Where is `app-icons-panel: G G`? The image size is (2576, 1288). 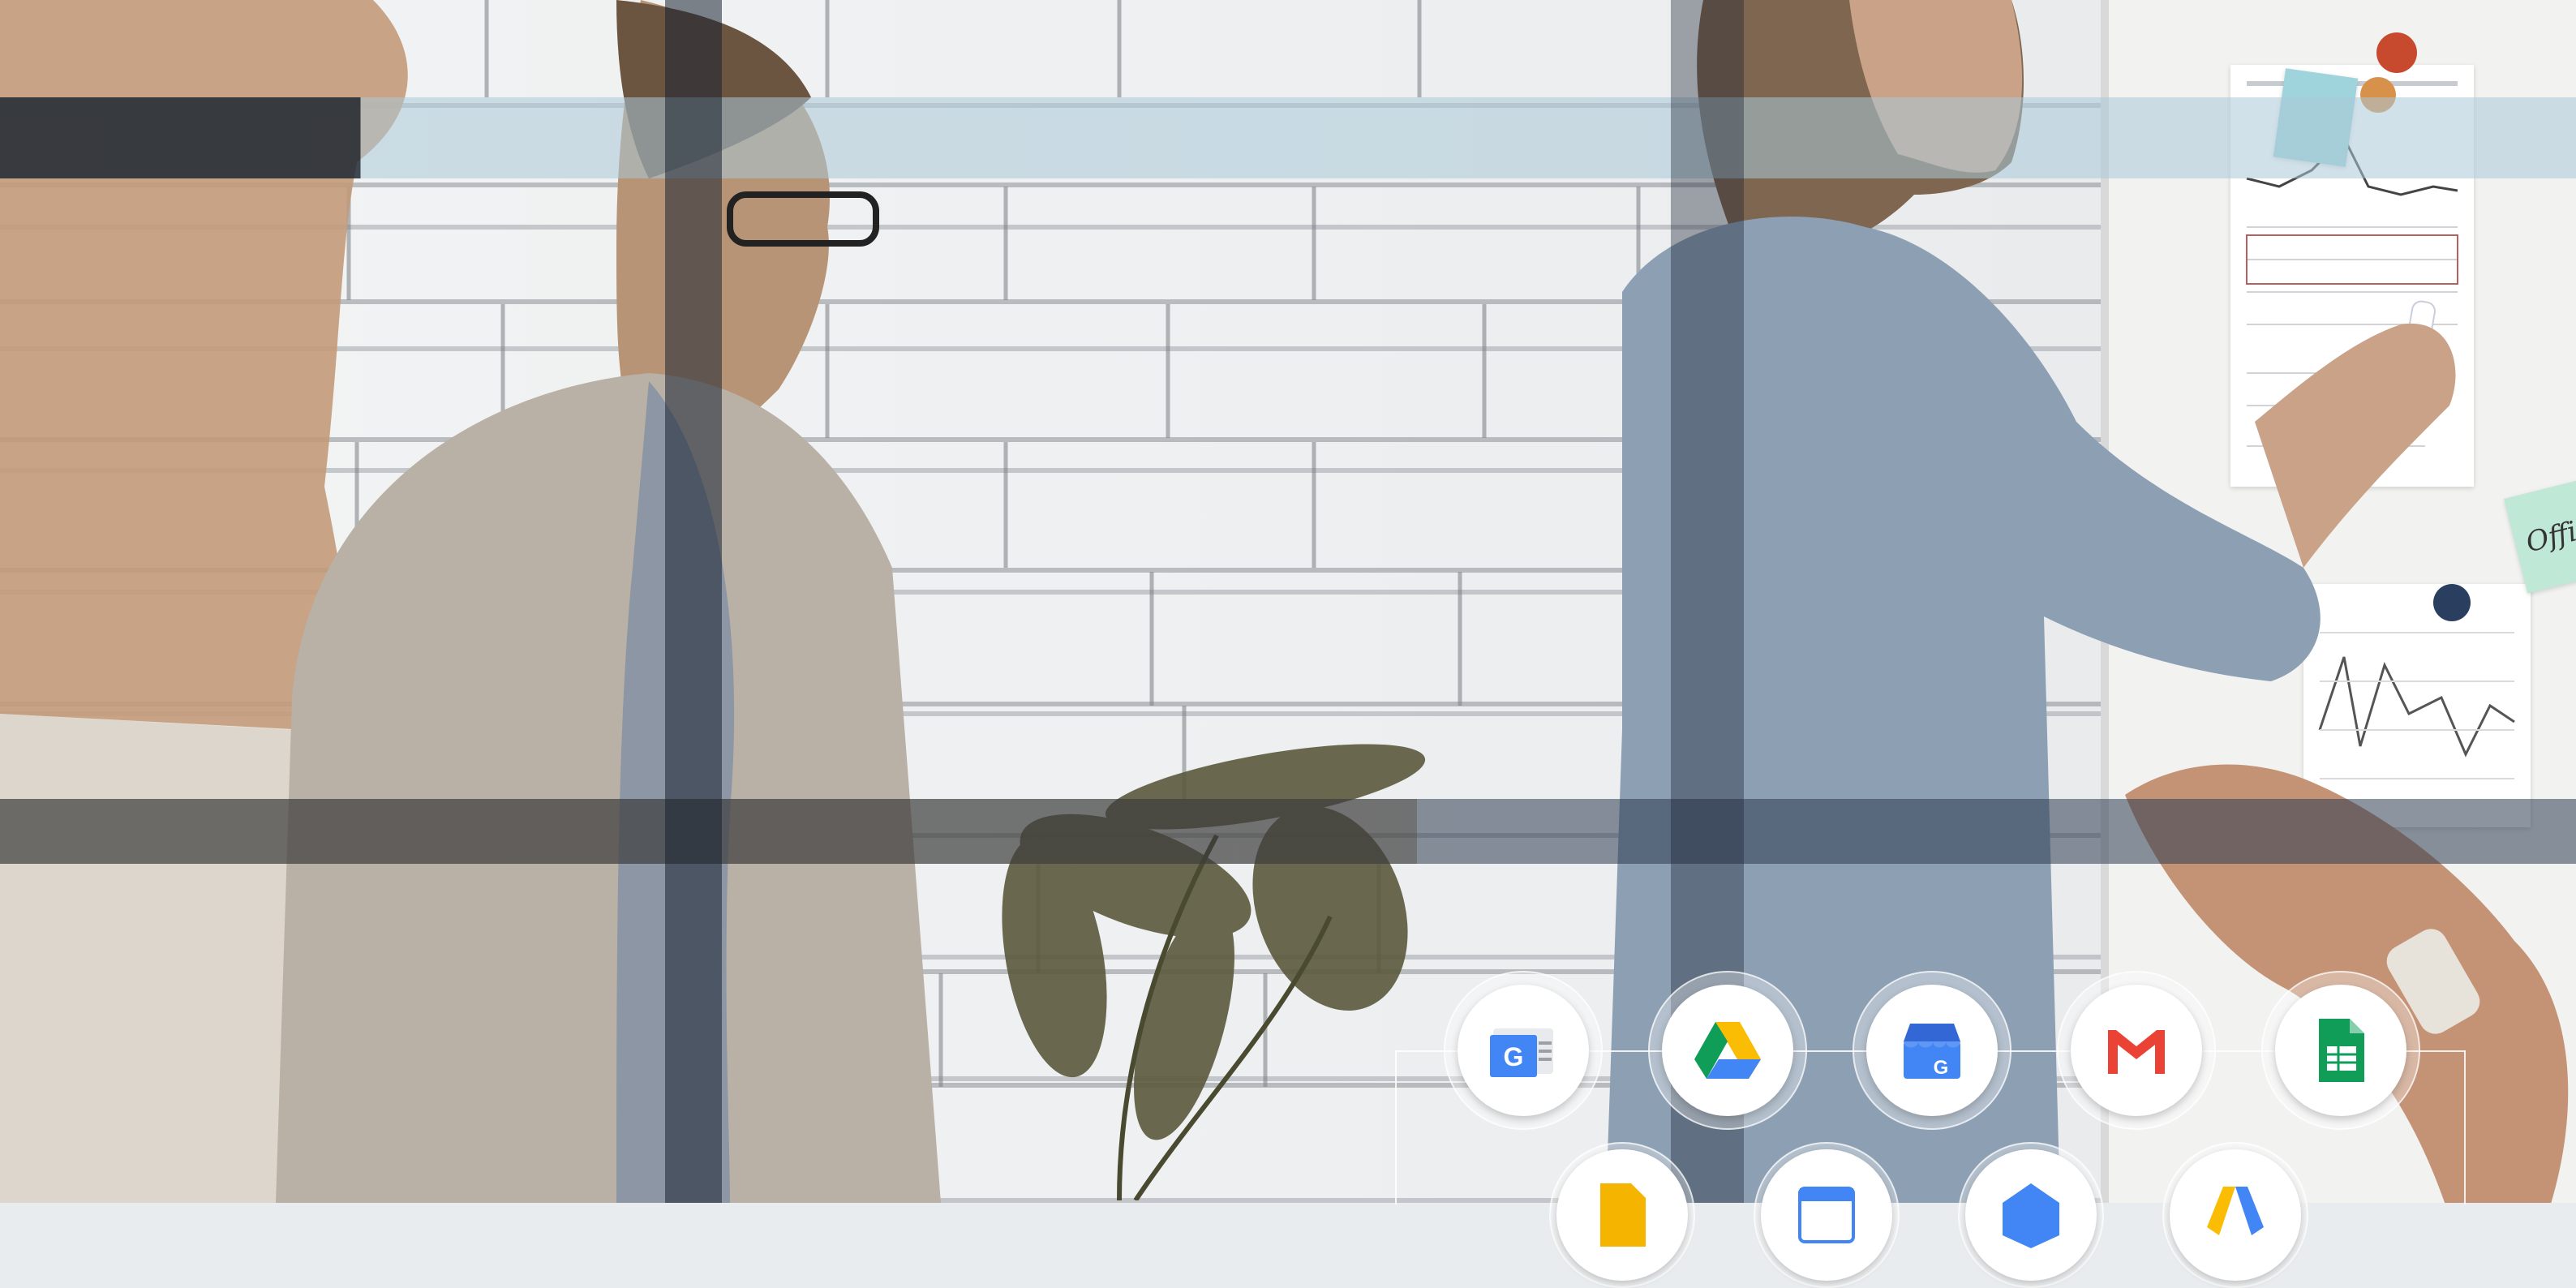 app-icons-panel: G G is located at coordinates (1934, 1122).